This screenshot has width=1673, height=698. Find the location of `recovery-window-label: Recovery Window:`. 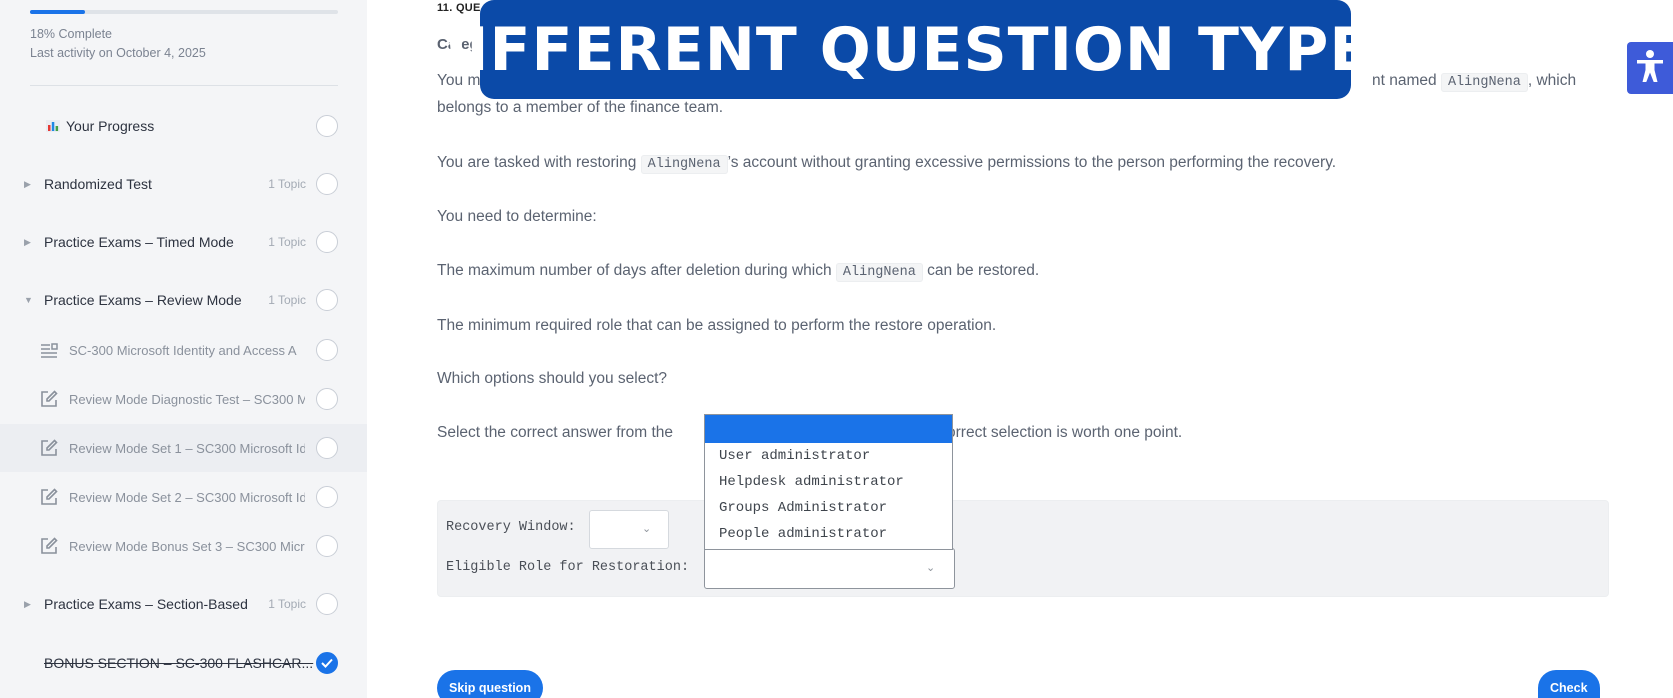

recovery-window-label: Recovery Window: is located at coordinates (511, 527).